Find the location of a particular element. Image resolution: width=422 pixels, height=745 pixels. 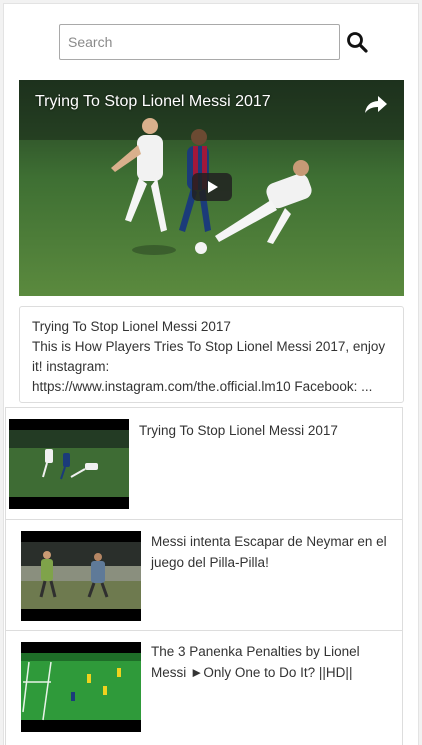

search-icon is located at coordinates (357, 42).